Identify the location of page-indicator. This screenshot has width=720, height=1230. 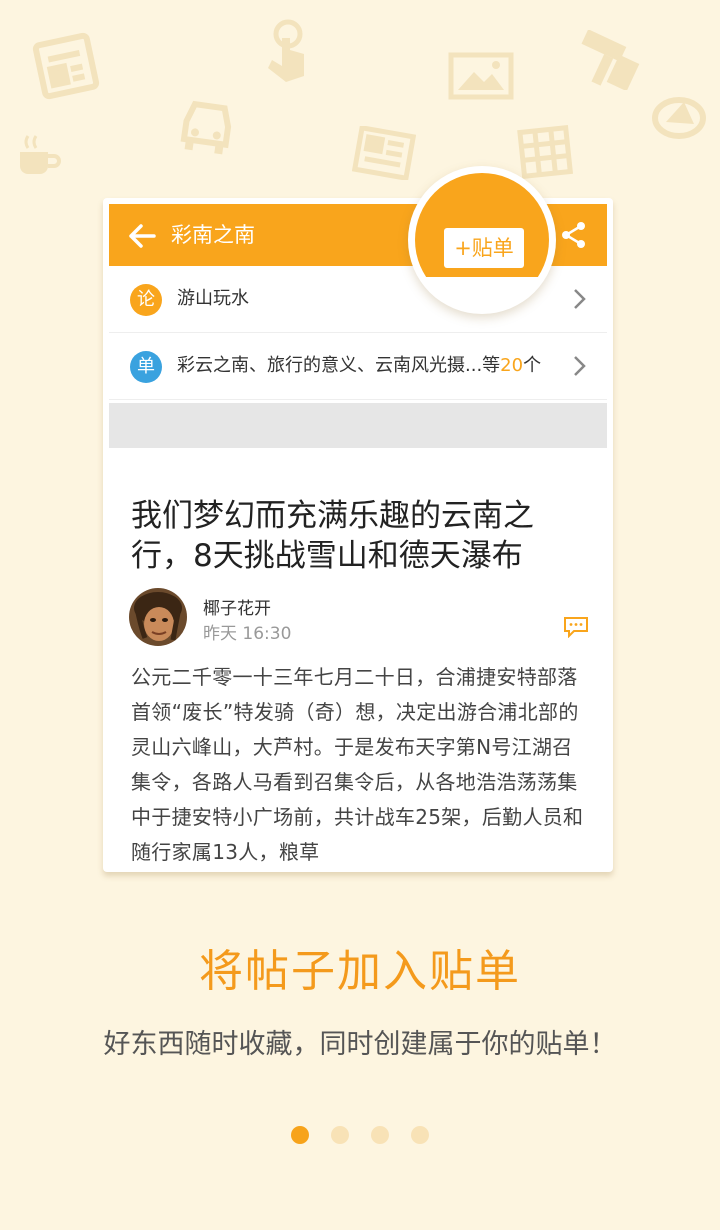
(360, 1136).